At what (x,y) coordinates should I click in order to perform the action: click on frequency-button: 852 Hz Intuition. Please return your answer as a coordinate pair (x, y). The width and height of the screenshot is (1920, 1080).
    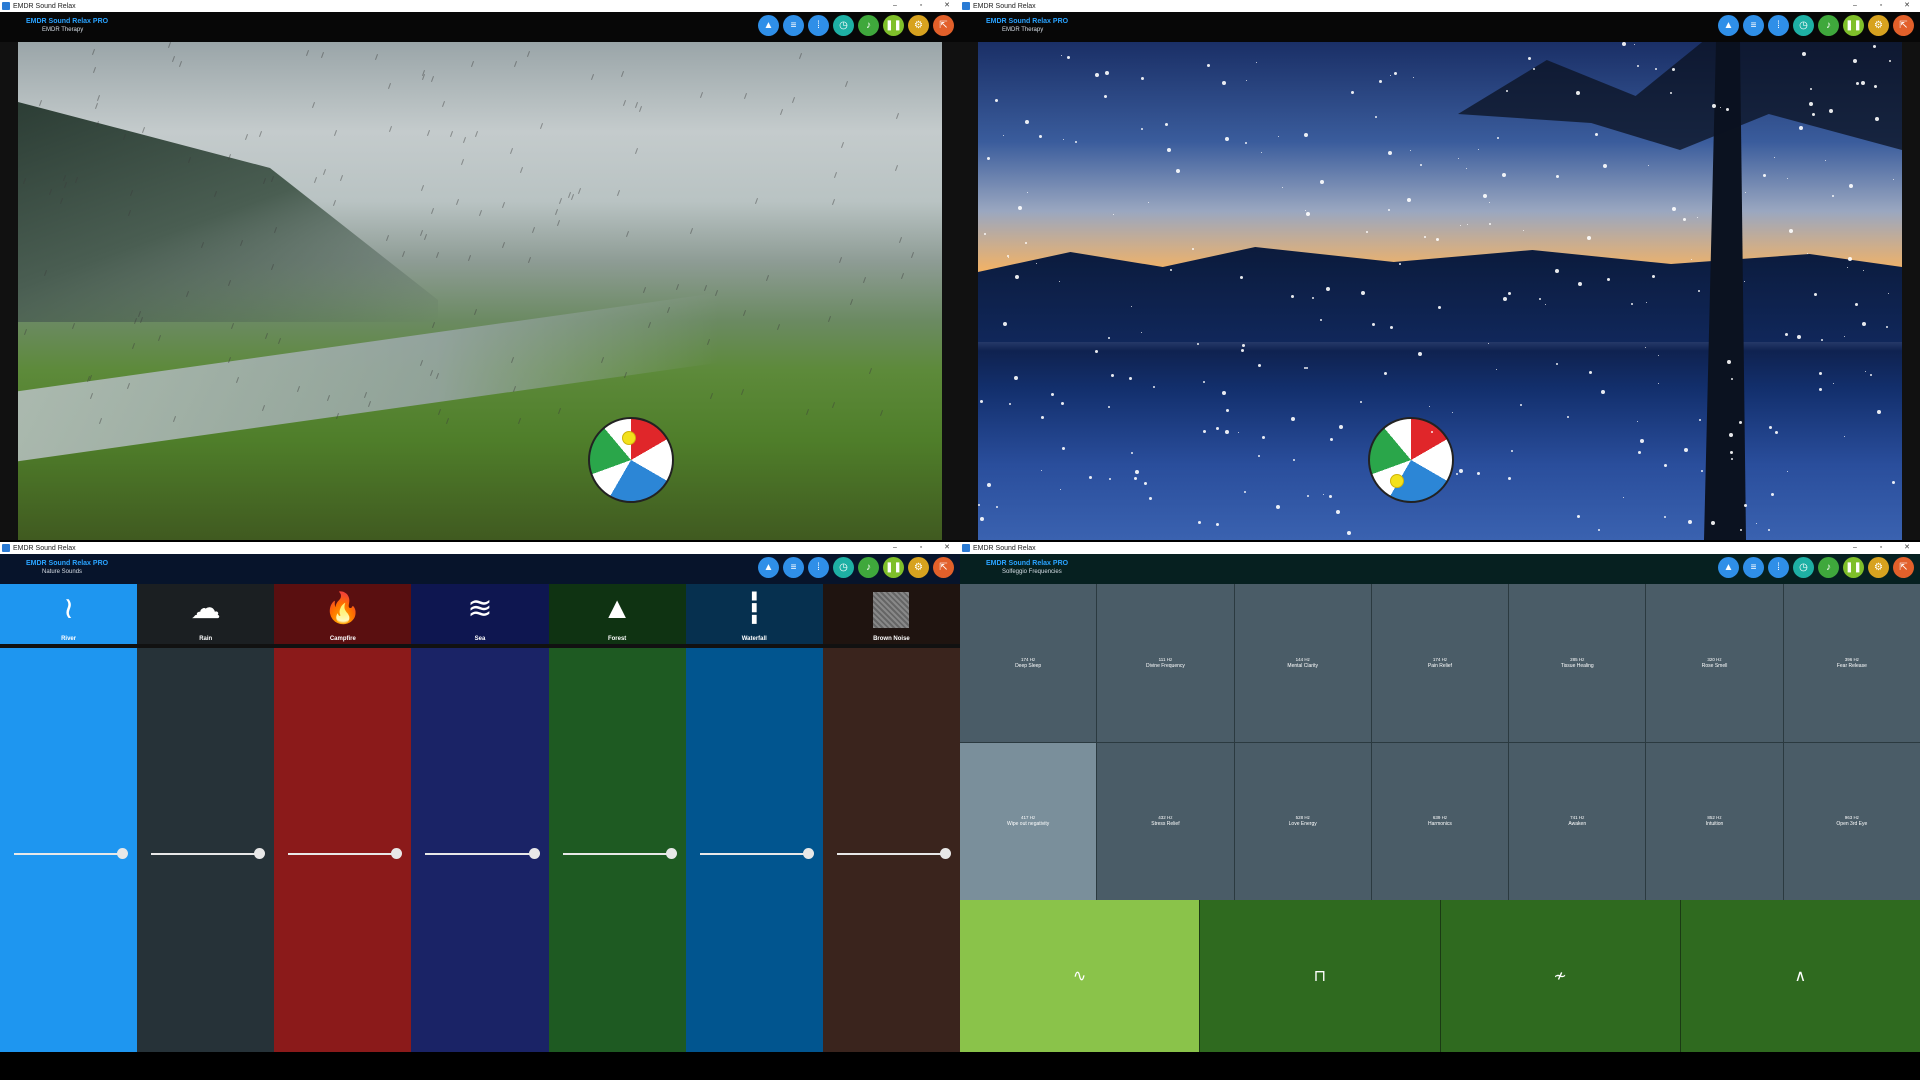
    Looking at the image, I should click on (1714, 821).